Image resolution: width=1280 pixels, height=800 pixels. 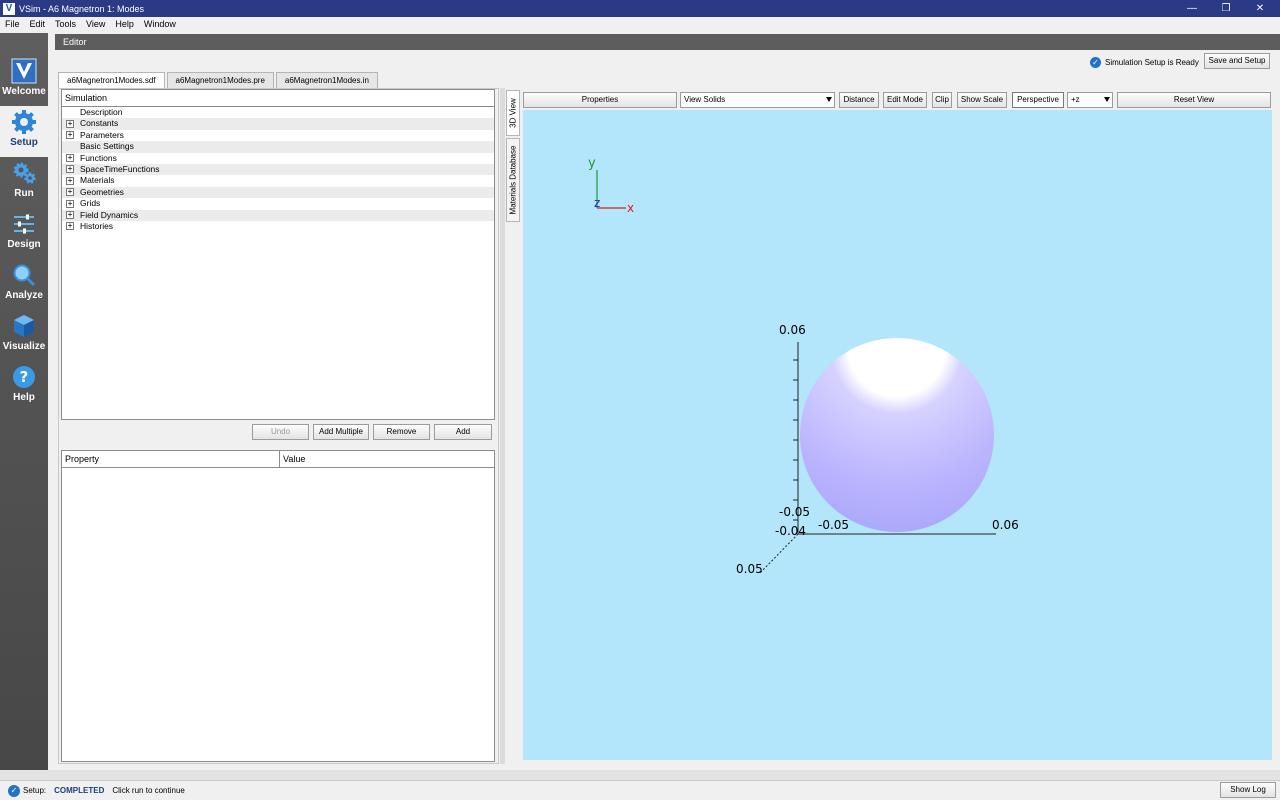 What do you see at coordinates (1090, 100) in the screenshot?
I see `axis-select: +z` at bounding box center [1090, 100].